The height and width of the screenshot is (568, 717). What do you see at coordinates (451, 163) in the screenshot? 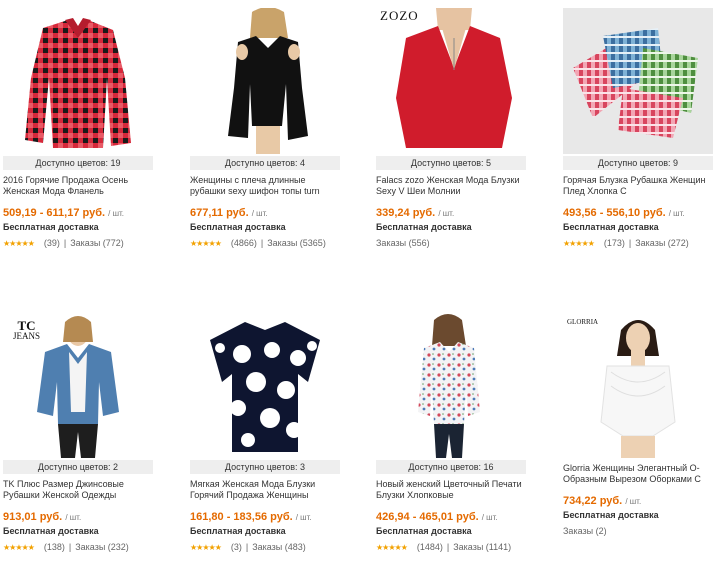
I see `available-colors: Доступно цветов: 5` at bounding box center [451, 163].